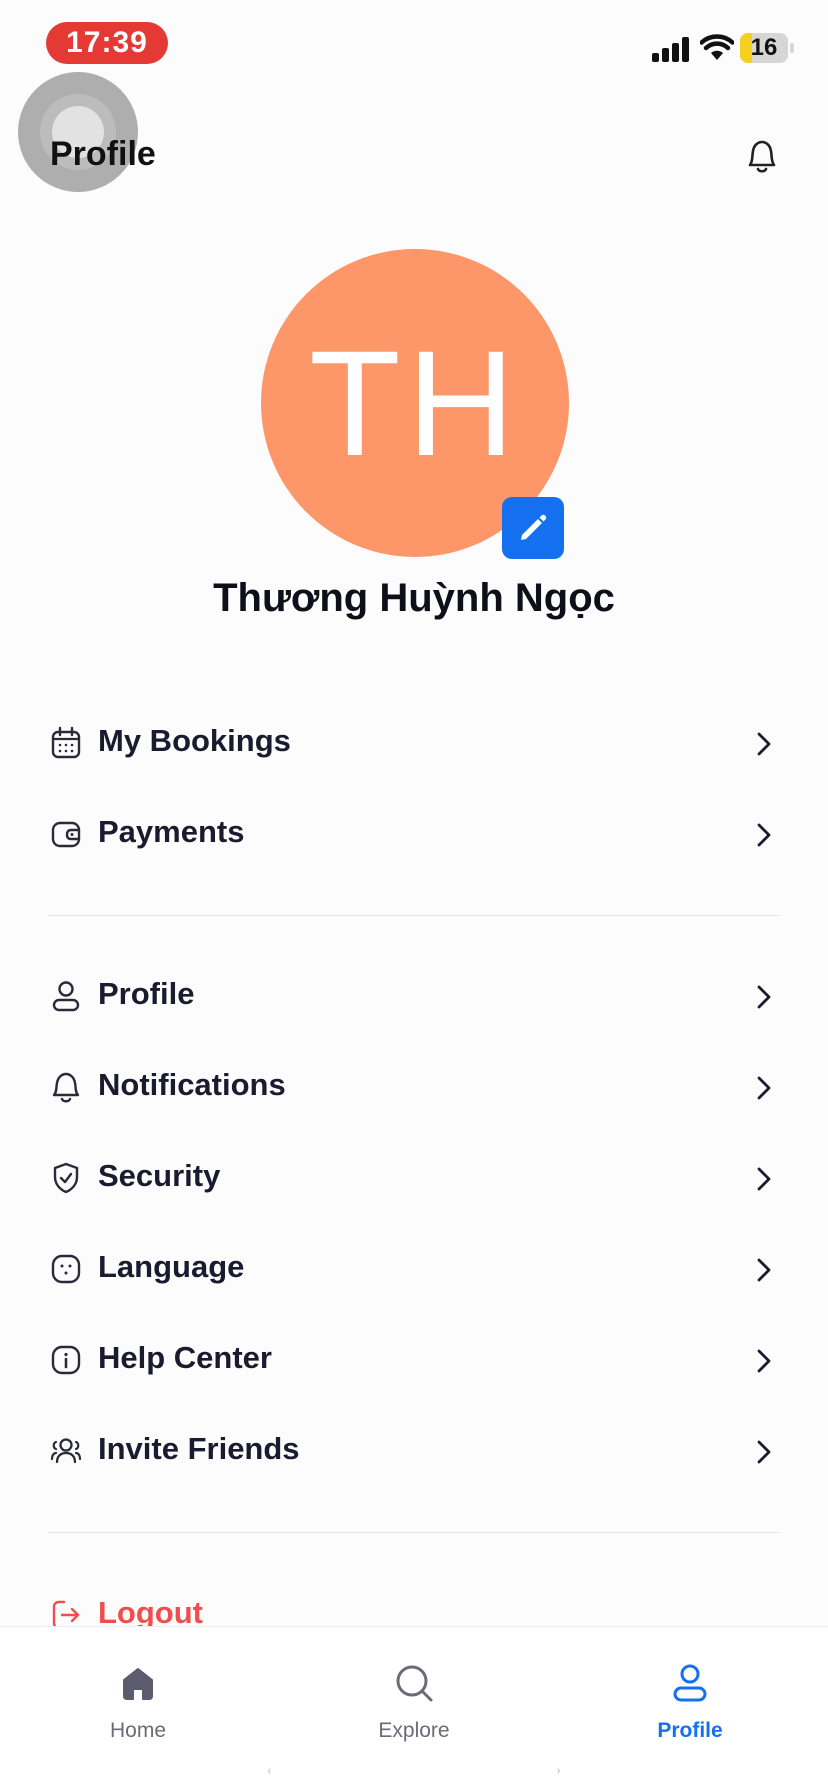  Describe the element at coordinates (199, 1448) in the screenshot. I see `menu-label: Invite Friends` at that location.